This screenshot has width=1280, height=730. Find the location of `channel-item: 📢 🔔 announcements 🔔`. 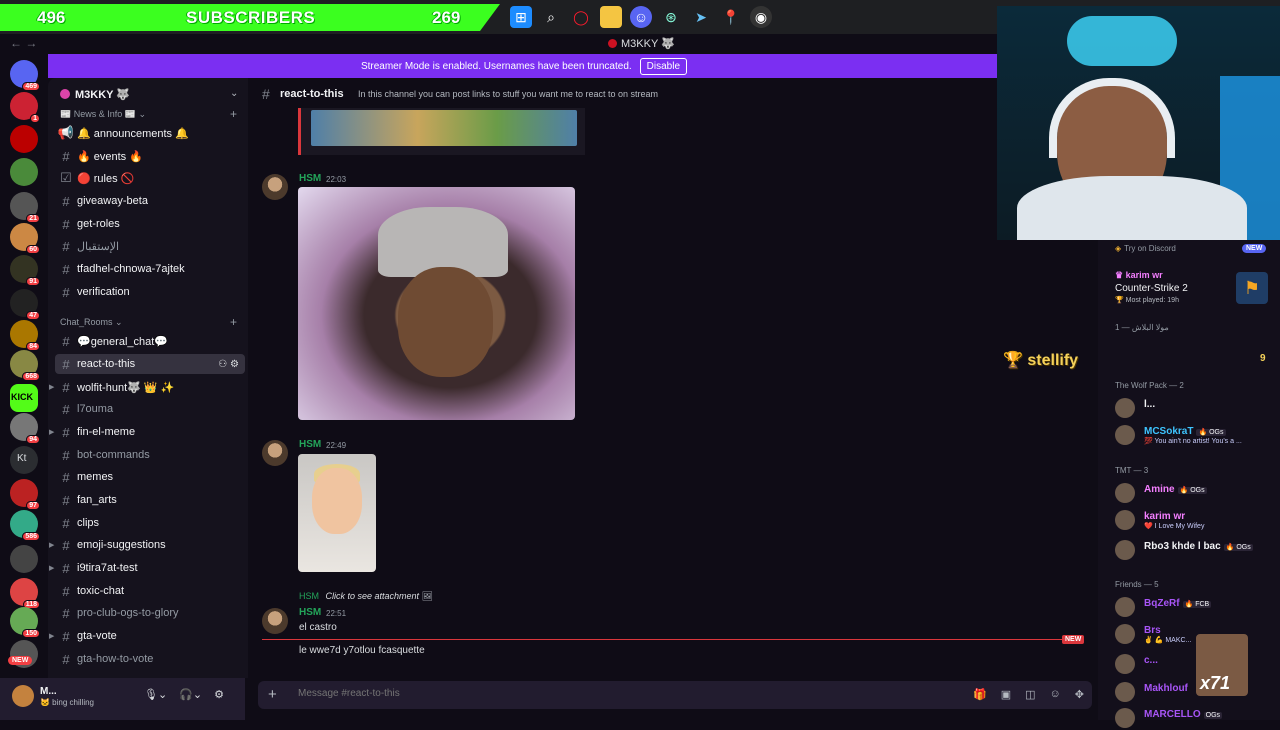

channel-item: 📢 🔔 announcements 🔔 is located at coordinates (150, 133).